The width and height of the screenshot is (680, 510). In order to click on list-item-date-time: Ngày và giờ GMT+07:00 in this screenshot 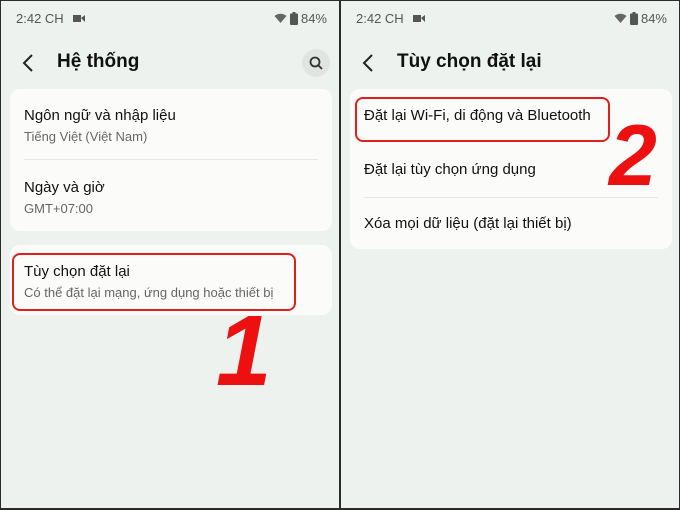, I will do `click(171, 197)`.